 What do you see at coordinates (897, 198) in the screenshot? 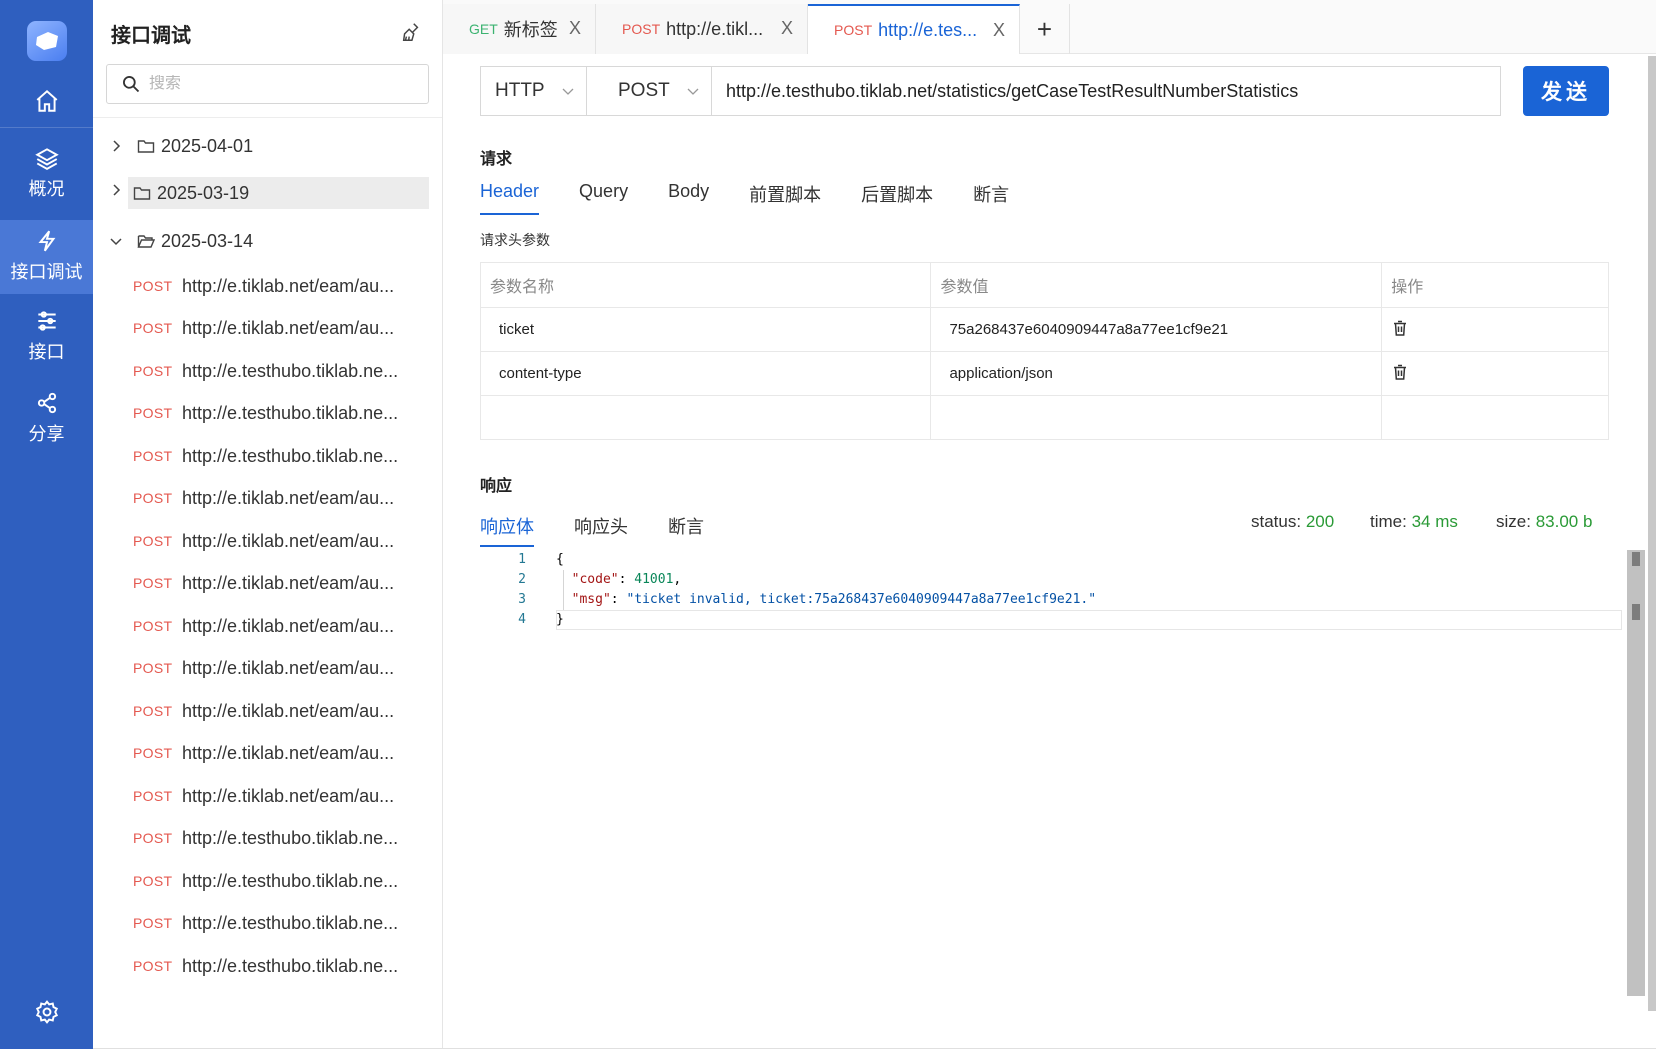
I see `tab-post-script: 后置脚本` at bounding box center [897, 198].